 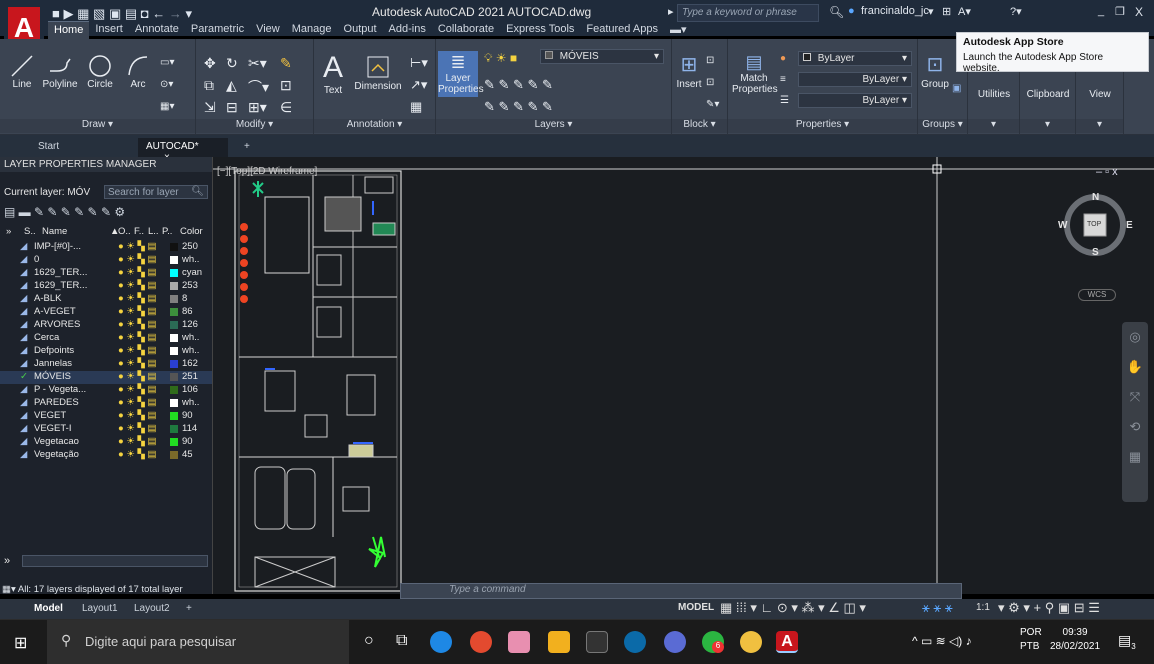 What do you see at coordinates (60, 71) in the screenshot?
I see `polyline-button: Polyline` at bounding box center [60, 71].